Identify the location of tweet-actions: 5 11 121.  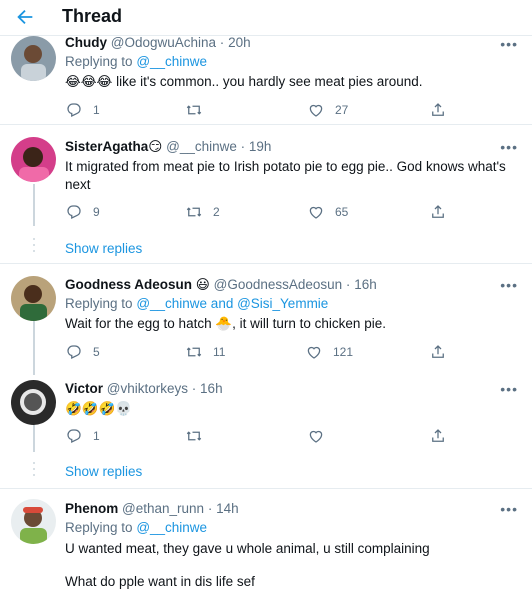
(260, 352).